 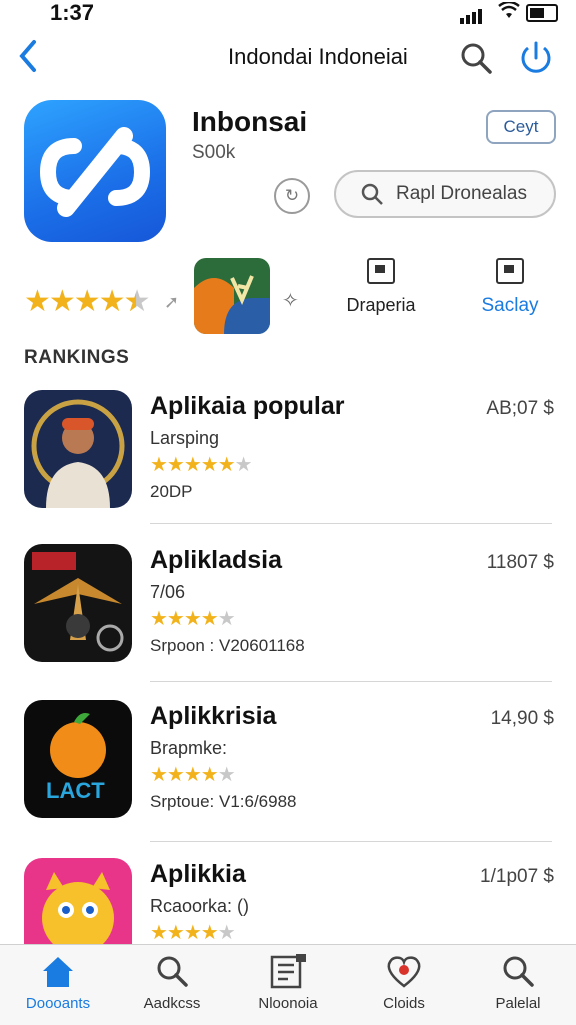 What do you see at coordinates (168, 592) in the screenshot?
I see `app-subtitle: 7/06` at bounding box center [168, 592].